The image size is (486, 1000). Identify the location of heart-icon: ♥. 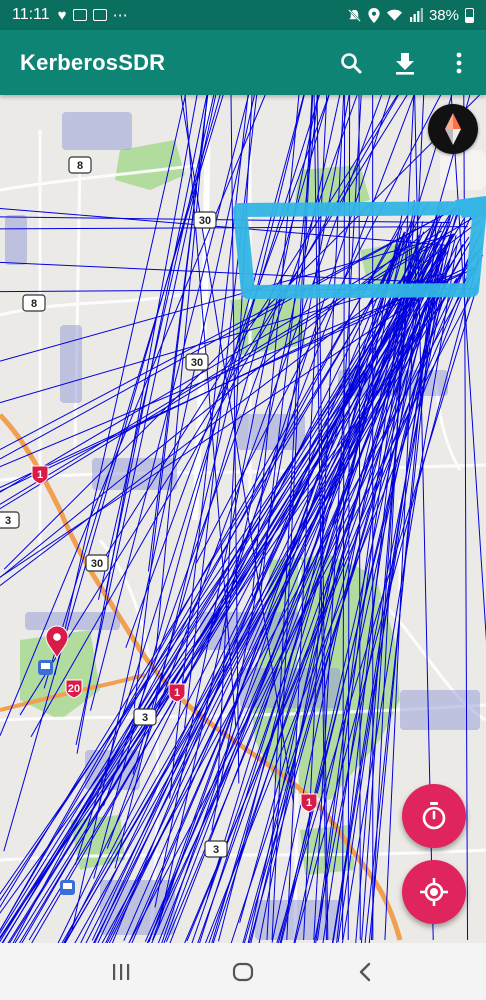
(62, 15).